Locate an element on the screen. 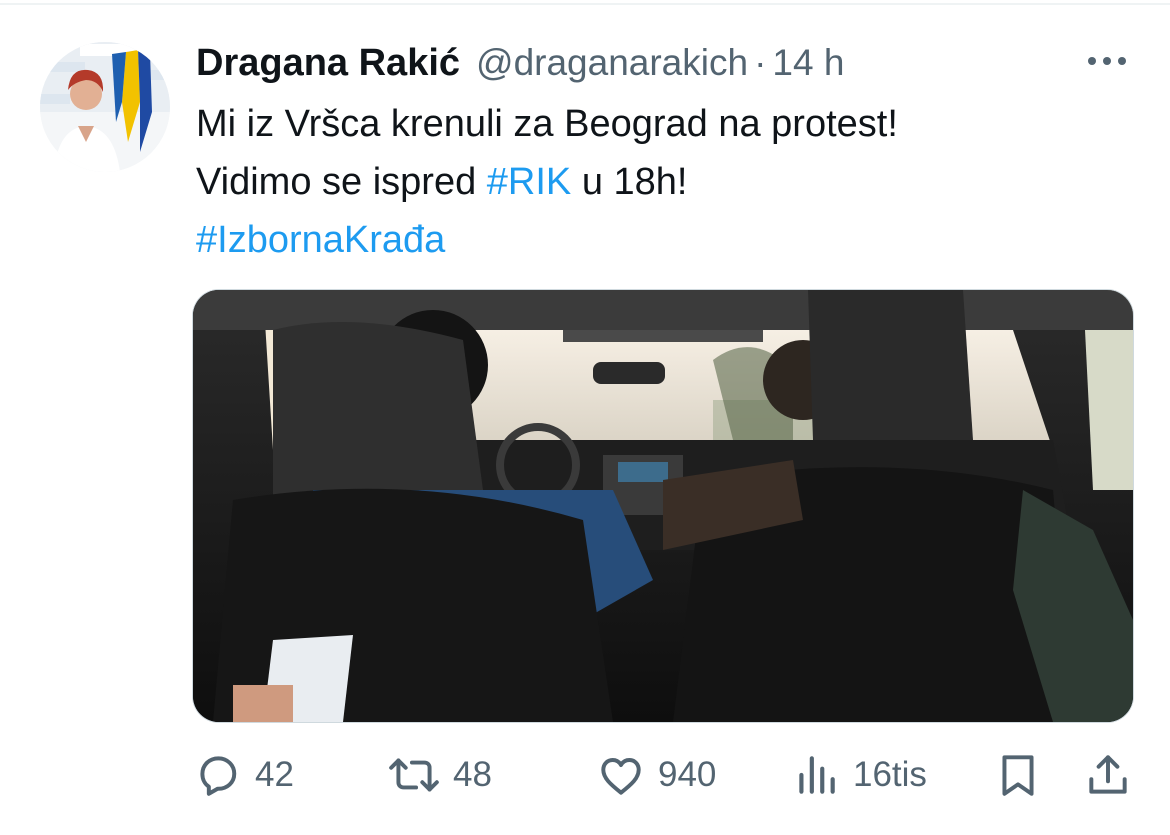 The image size is (1170, 835). author-avatar is located at coordinates (105, 107).